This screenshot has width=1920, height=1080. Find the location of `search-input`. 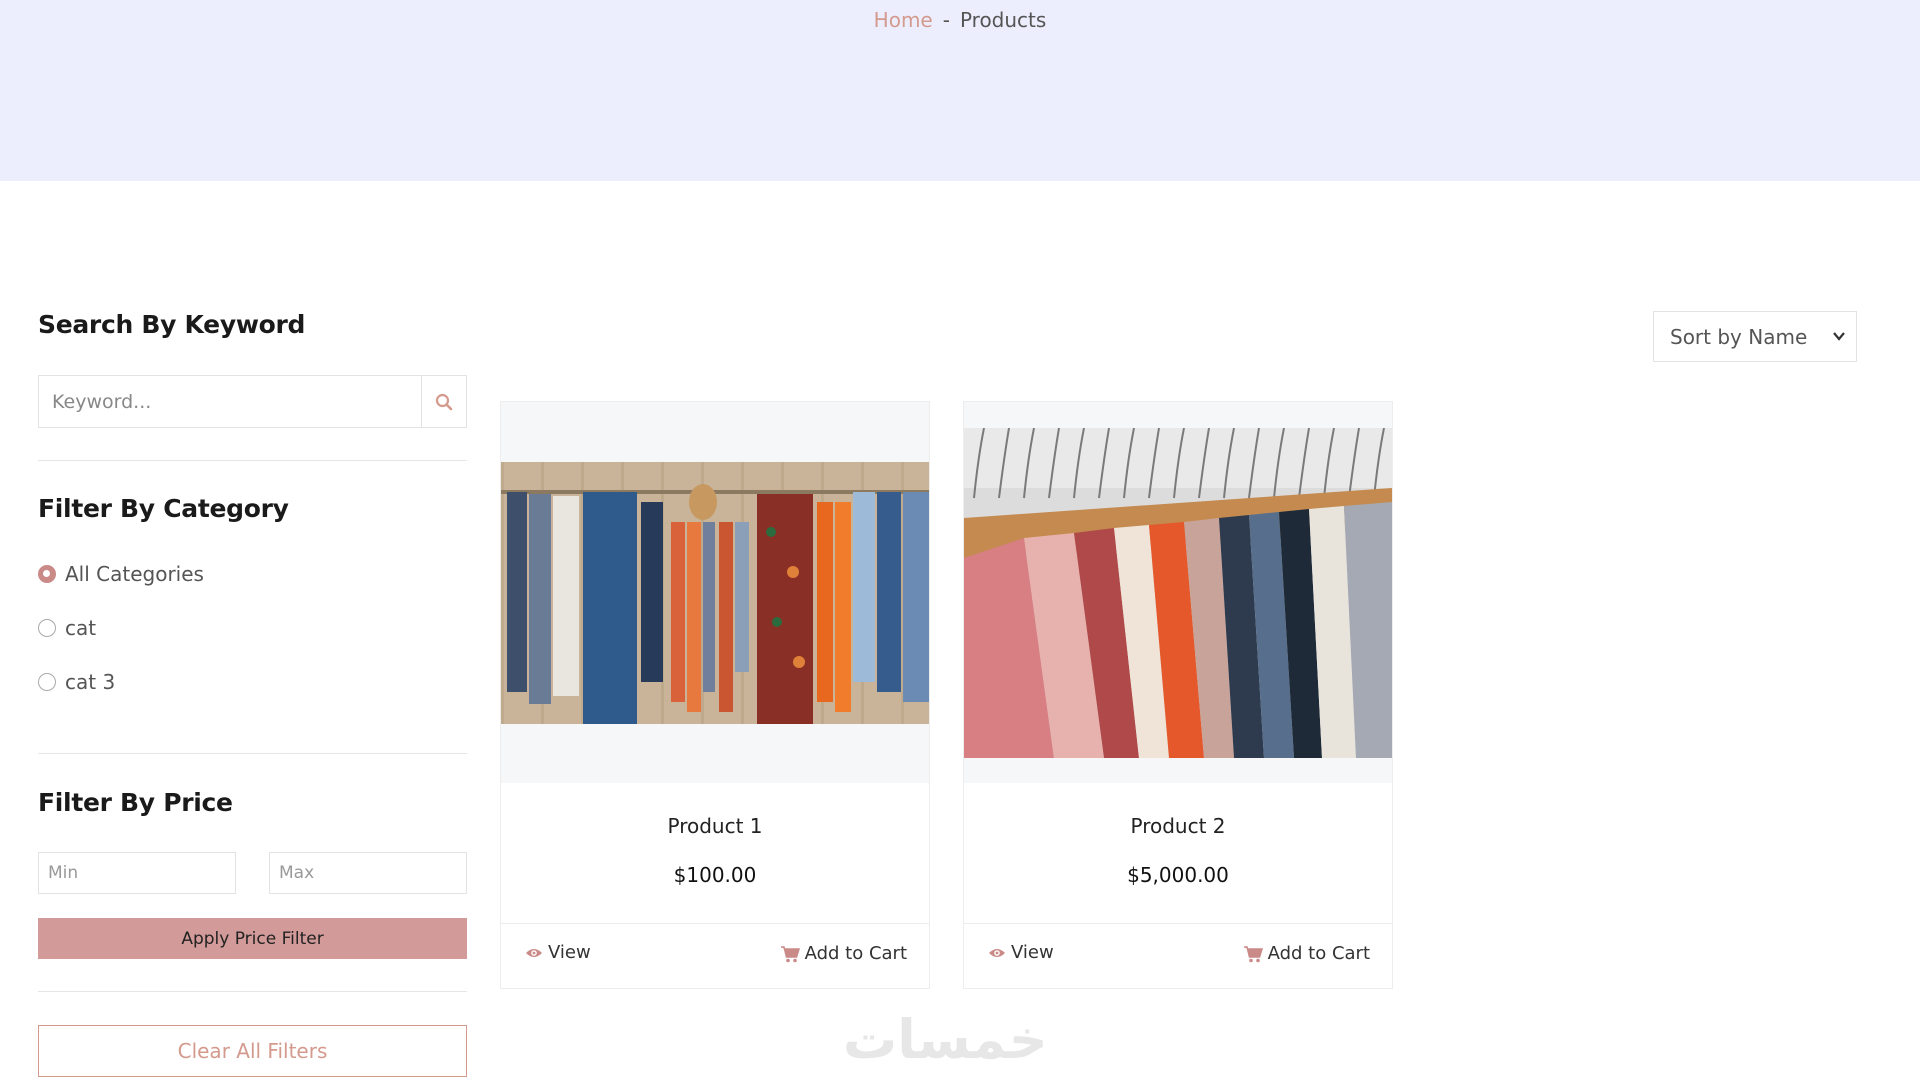

search-input is located at coordinates (230, 401).